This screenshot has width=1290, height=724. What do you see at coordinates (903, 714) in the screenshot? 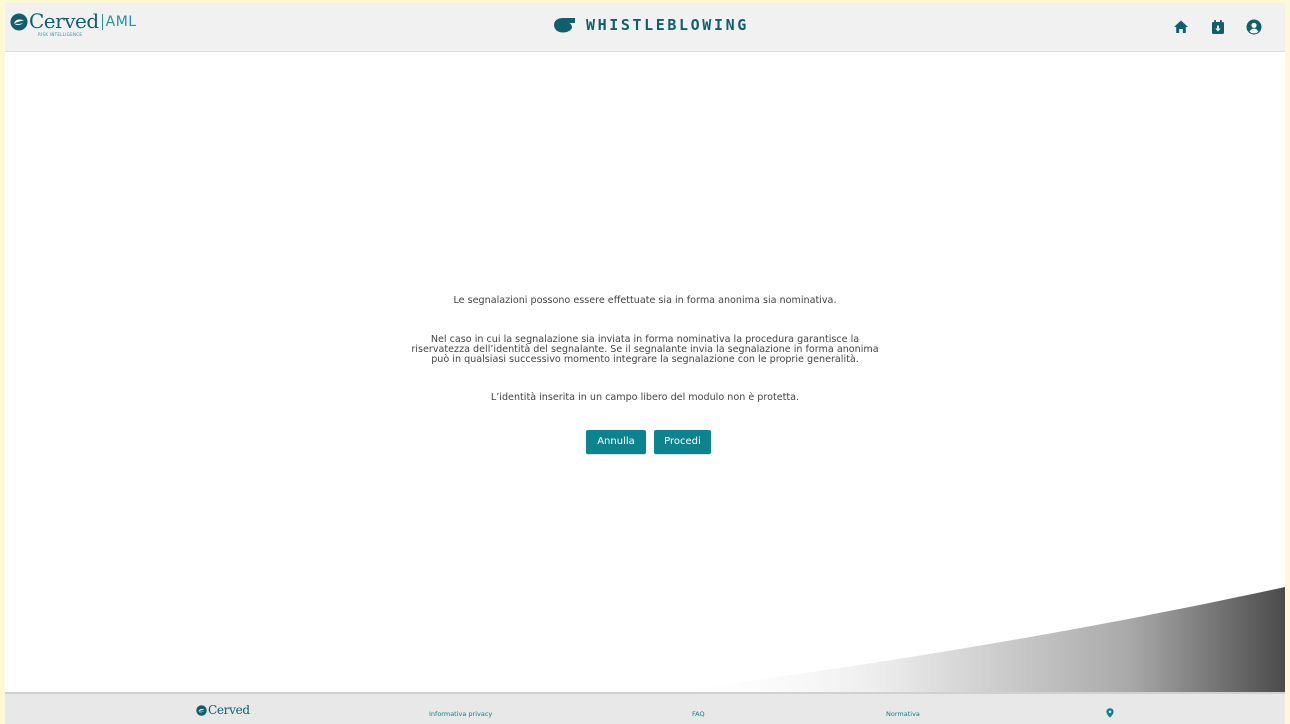
I see `normativa-link: Normativa` at bounding box center [903, 714].